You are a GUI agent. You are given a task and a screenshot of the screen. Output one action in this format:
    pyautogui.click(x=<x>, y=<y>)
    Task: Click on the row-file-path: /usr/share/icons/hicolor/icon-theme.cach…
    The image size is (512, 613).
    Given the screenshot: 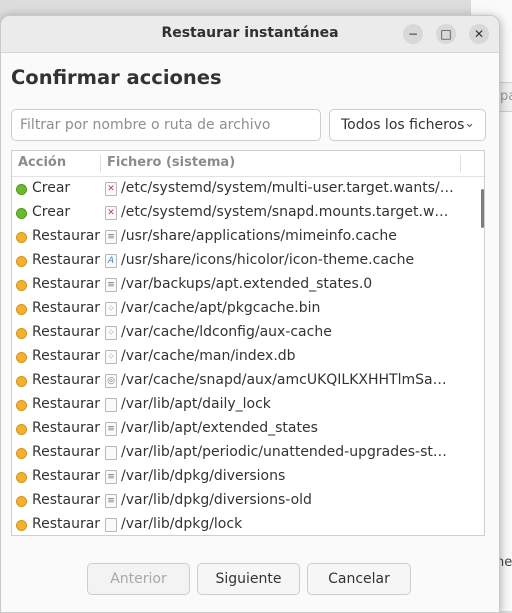 What is the action you would take?
    pyautogui.click(x=268, y=260)
    